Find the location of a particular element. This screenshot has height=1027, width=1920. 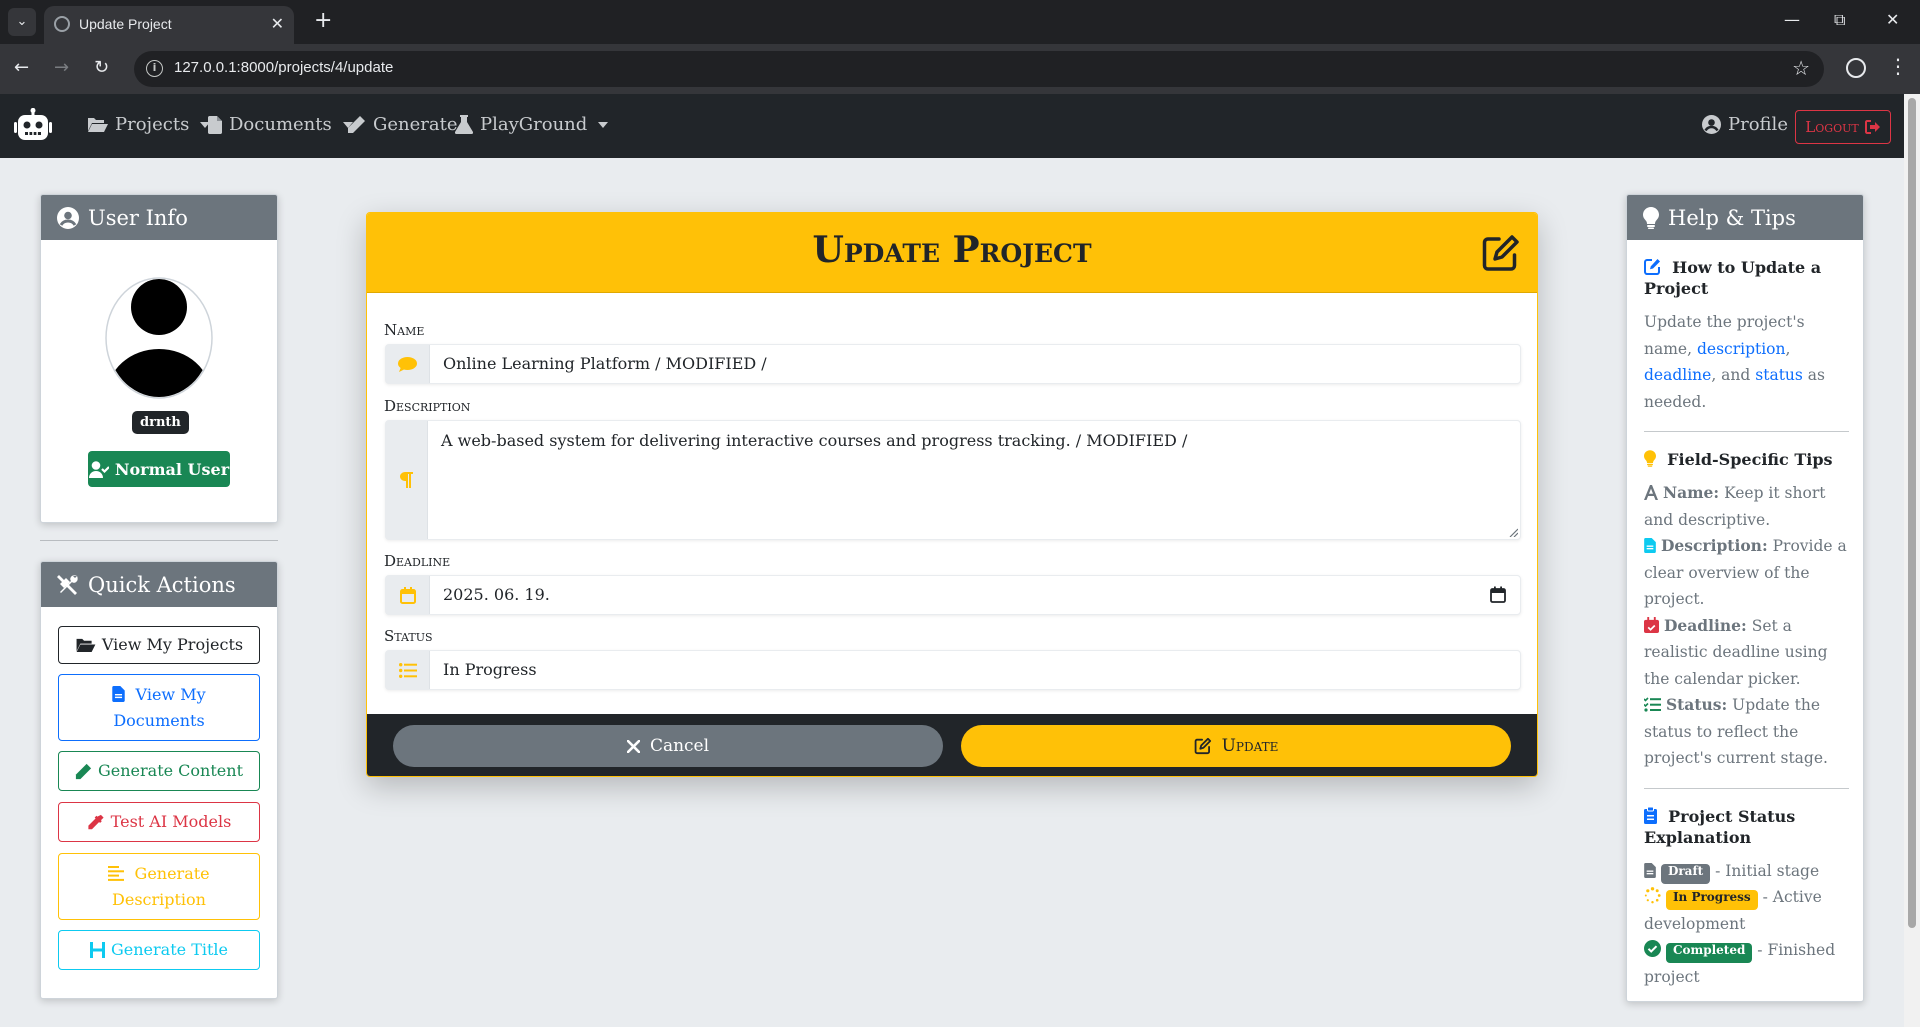

clipboard-icon is located at coordinates (1650, 815).